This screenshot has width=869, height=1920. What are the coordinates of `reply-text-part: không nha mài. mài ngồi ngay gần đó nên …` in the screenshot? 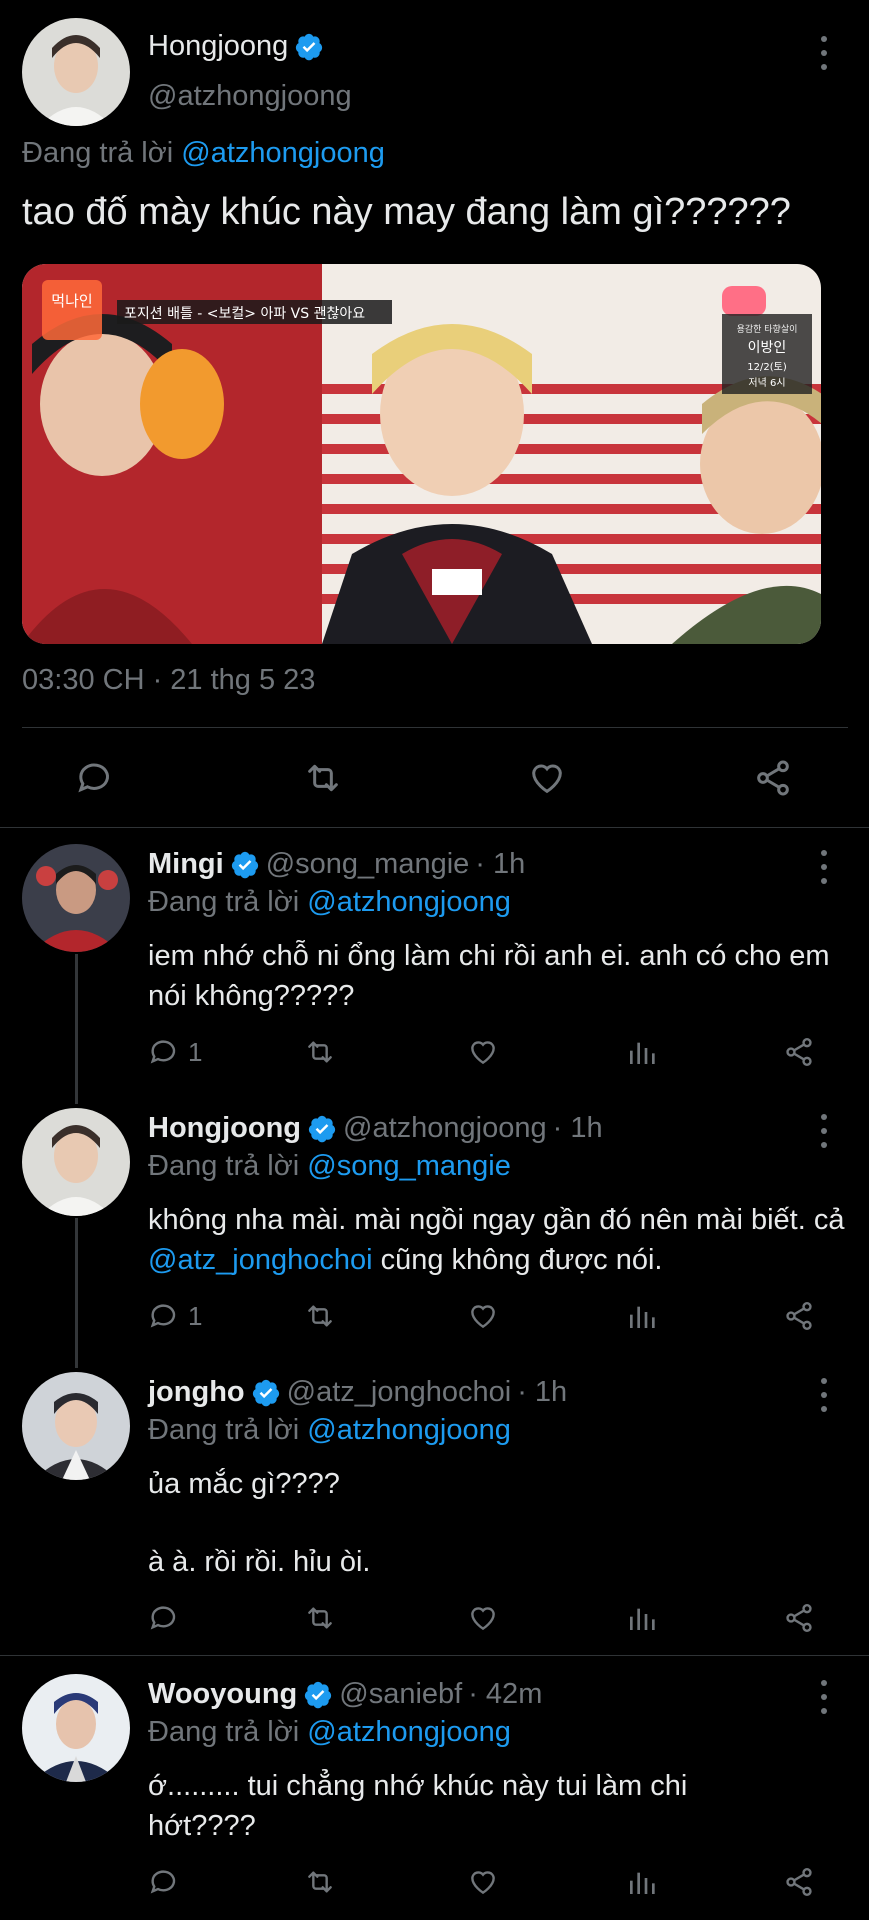 It's located at (496, 1220).